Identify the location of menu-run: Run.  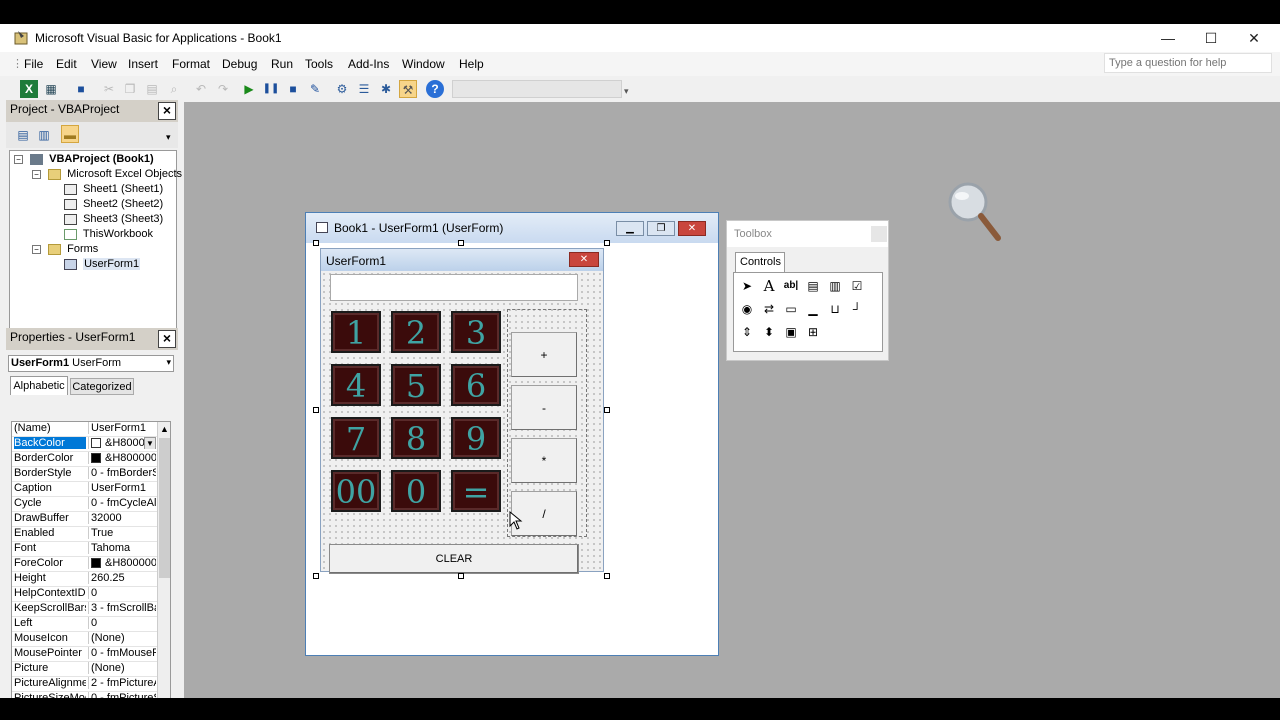
(282, 64).